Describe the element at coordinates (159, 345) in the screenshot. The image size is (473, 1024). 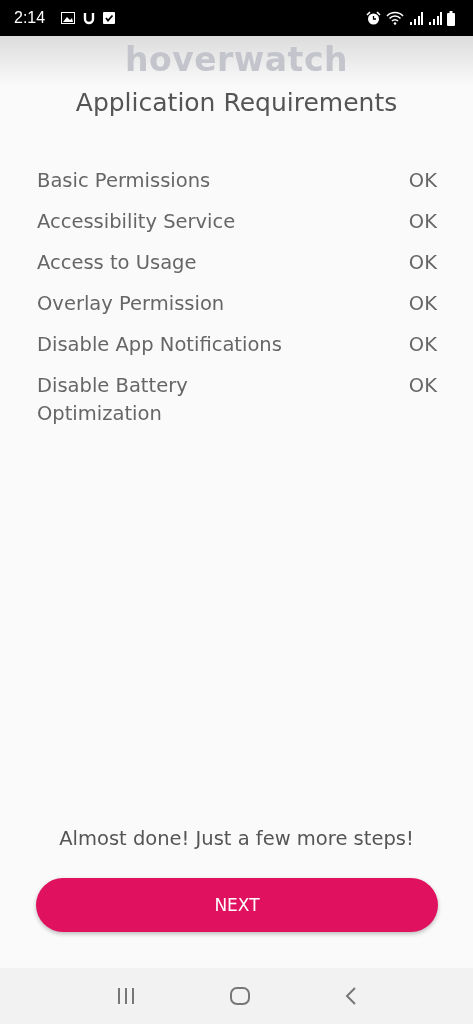
I see `requirement-name: Disable App Notifications` at that location.